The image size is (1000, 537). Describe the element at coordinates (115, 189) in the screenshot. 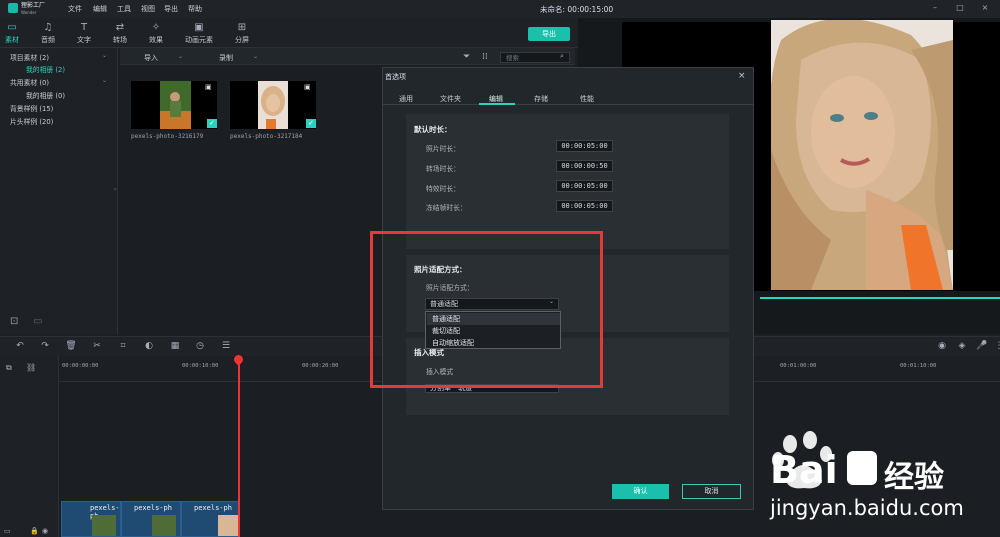

I see `collapse-panel-icon: ‹` at that location.